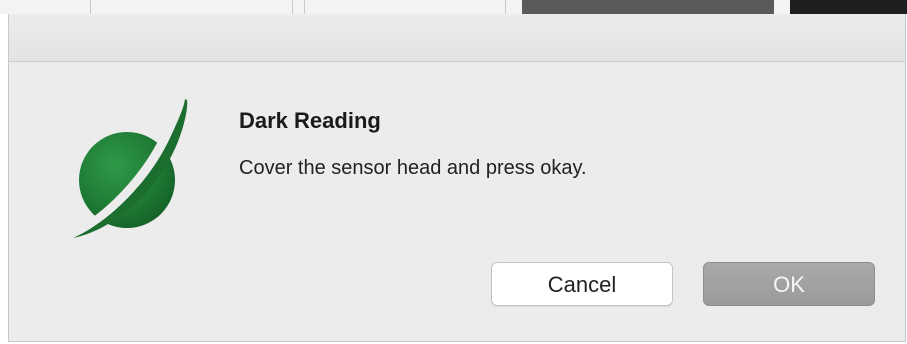 Image resolution: width=907 pixels, height=344 pixels. What do you see at coordinates (582, 284) in the screenshot?
I see `cancel-button: Cancel` at bounding box center [582, 284].